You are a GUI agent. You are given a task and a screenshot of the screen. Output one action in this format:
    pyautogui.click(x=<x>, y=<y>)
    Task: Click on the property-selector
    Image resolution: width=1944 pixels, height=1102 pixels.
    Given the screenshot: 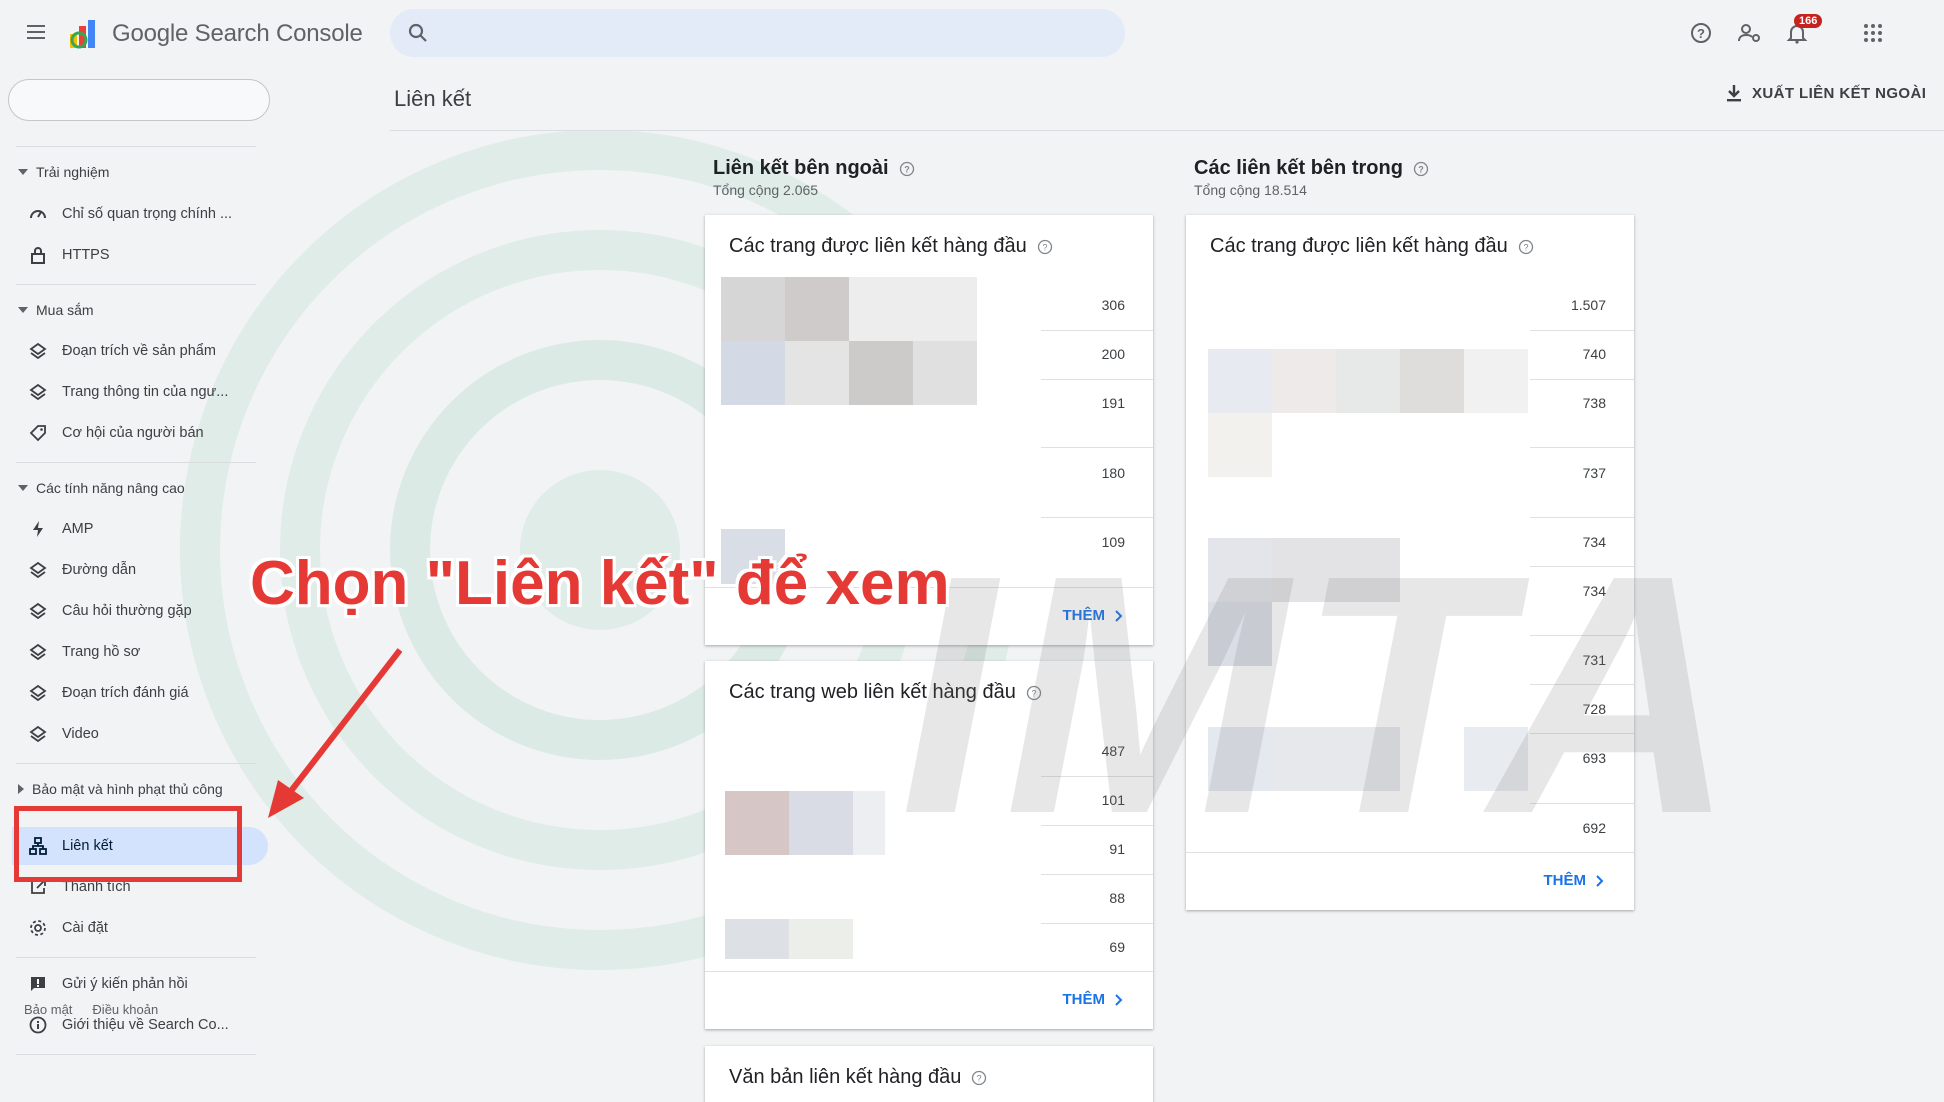 What is the action you would take?
    pyautogui.click(x=139, y=100)
    